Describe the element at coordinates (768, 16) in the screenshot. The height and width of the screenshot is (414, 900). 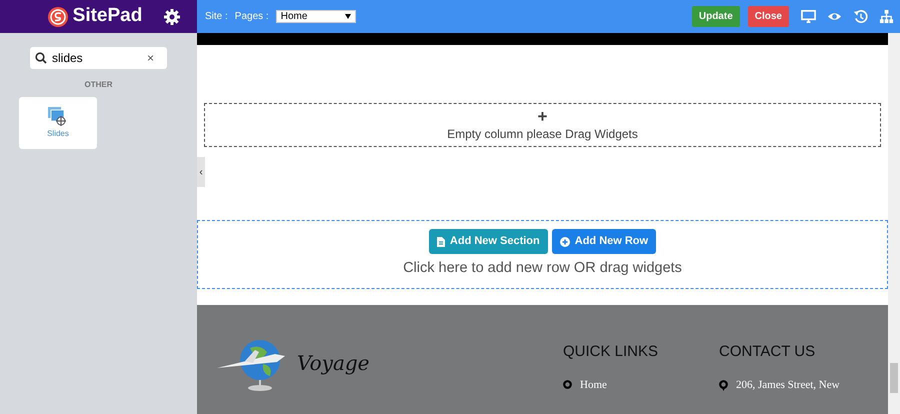
I see `close-button: Close` at that location.